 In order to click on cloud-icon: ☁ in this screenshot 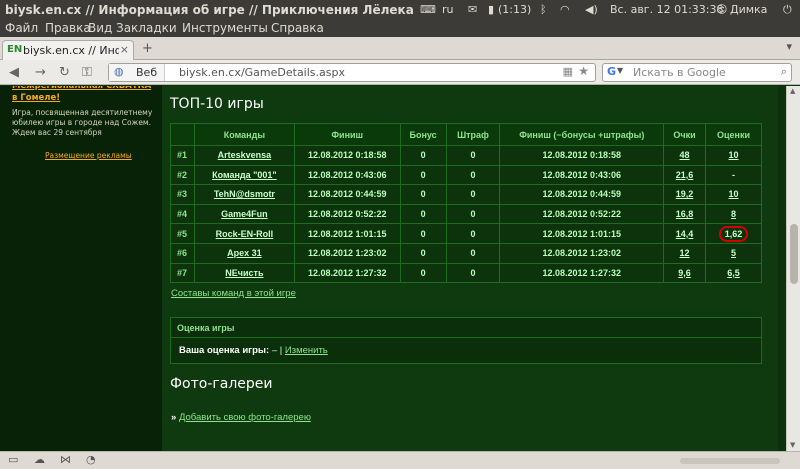, I will do `click(39, 459)`.